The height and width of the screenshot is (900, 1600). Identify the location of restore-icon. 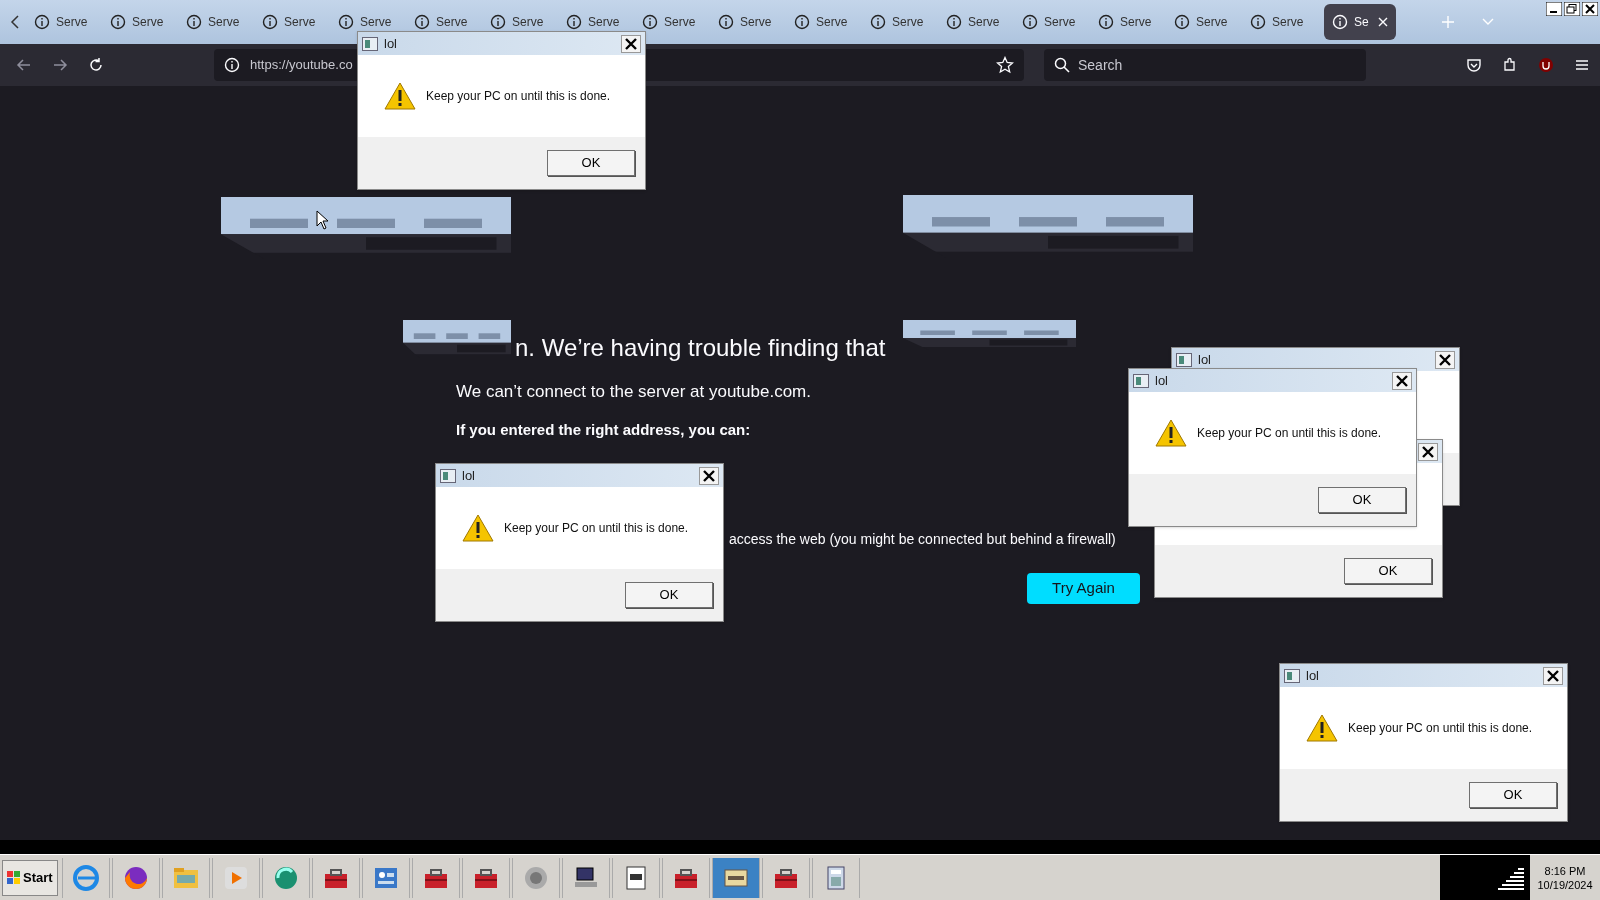
(1572, 9).